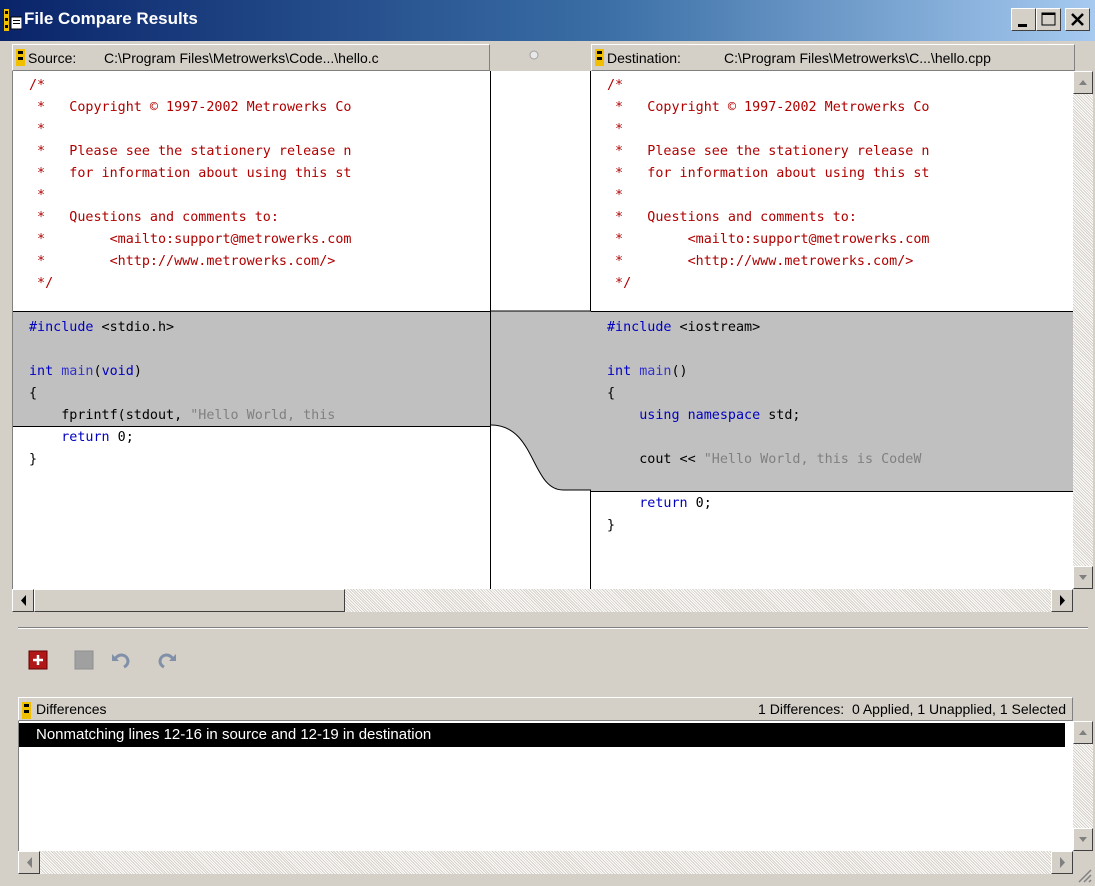  I want to click on code-token: <iostream>, so click(716, 327).